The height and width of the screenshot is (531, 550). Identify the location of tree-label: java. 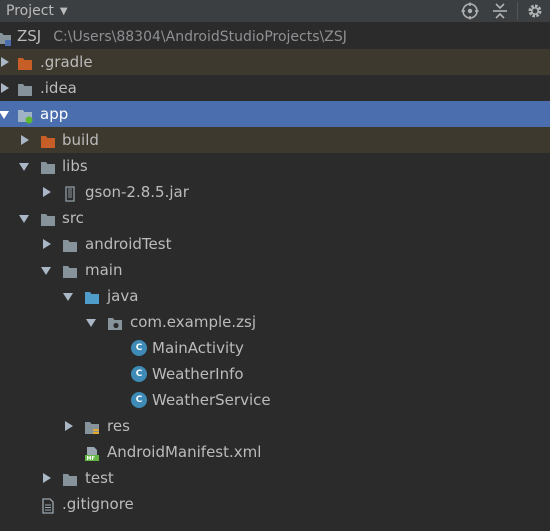
(123, 296).